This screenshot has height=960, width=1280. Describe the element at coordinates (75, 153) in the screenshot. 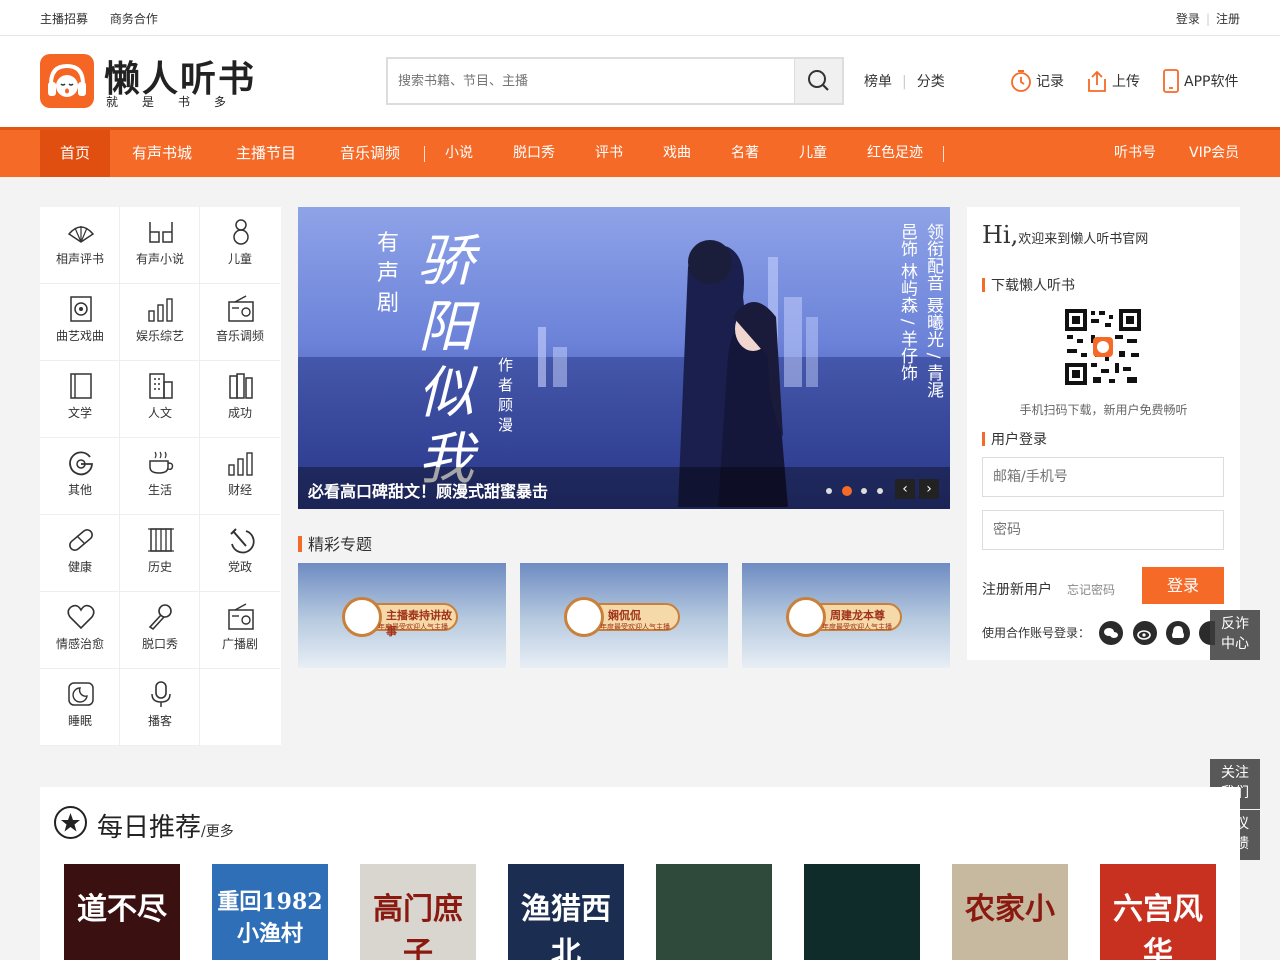

I see `nav-home: 首页` at that location.